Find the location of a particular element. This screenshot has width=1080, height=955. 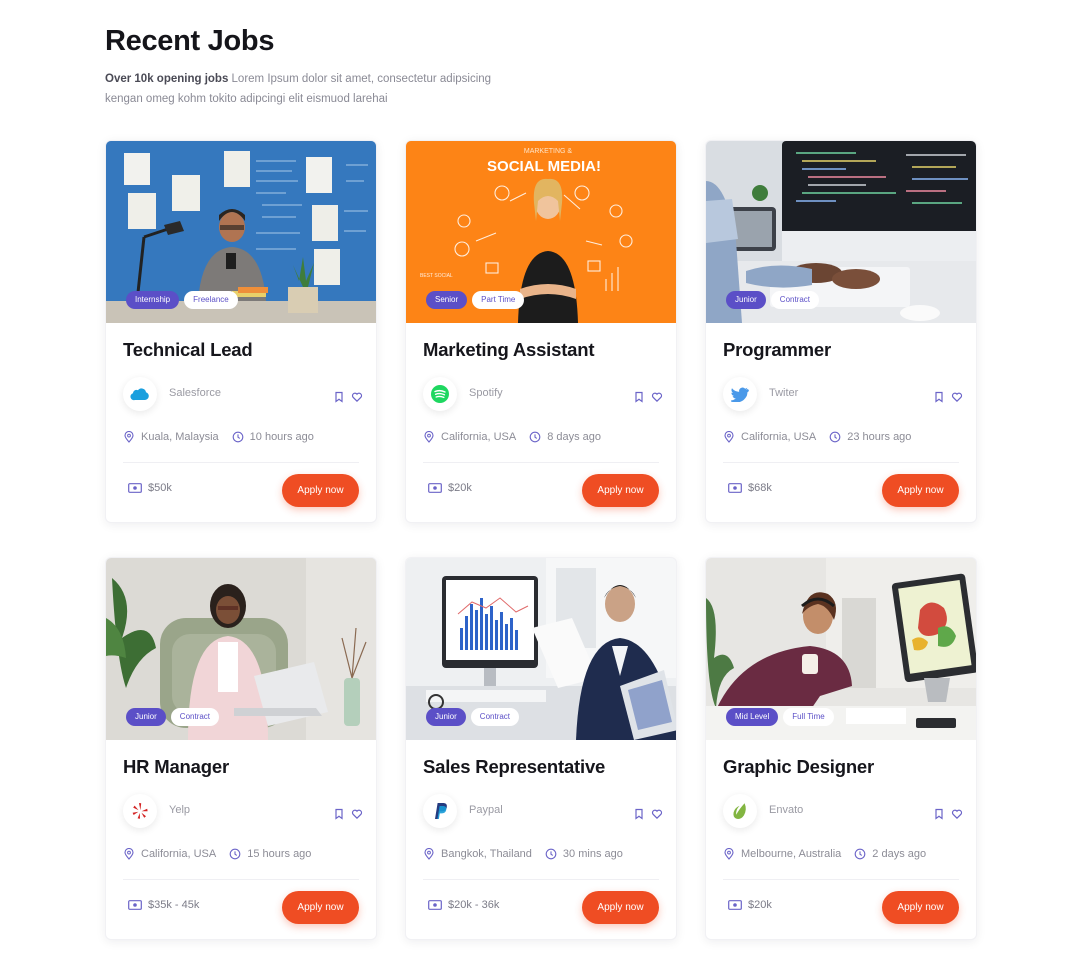

salary-text: $20k - 36k is located at coordinates (474, 905).